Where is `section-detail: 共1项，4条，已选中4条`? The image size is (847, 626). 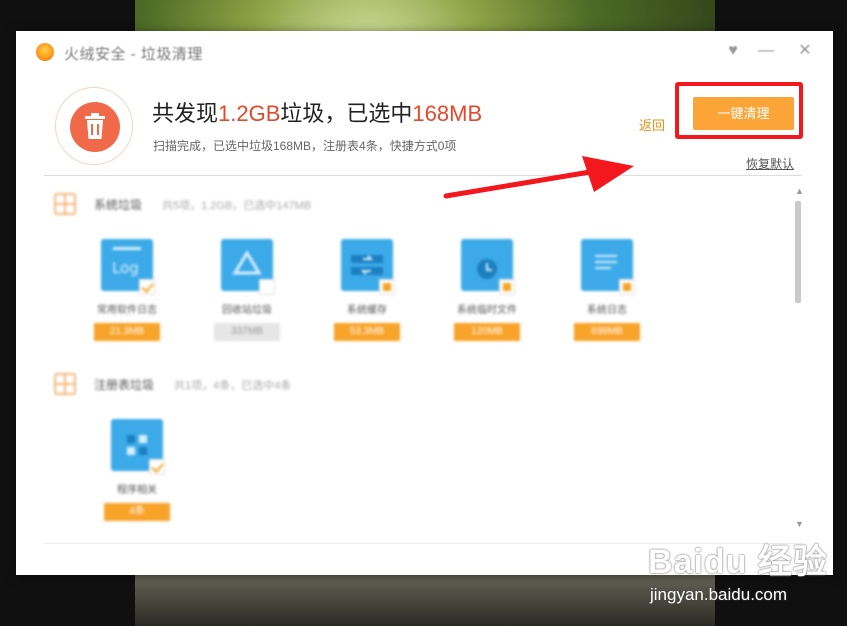 section-detail: 共1项，4条，已选中4条 is located at coordinates (233, 386).